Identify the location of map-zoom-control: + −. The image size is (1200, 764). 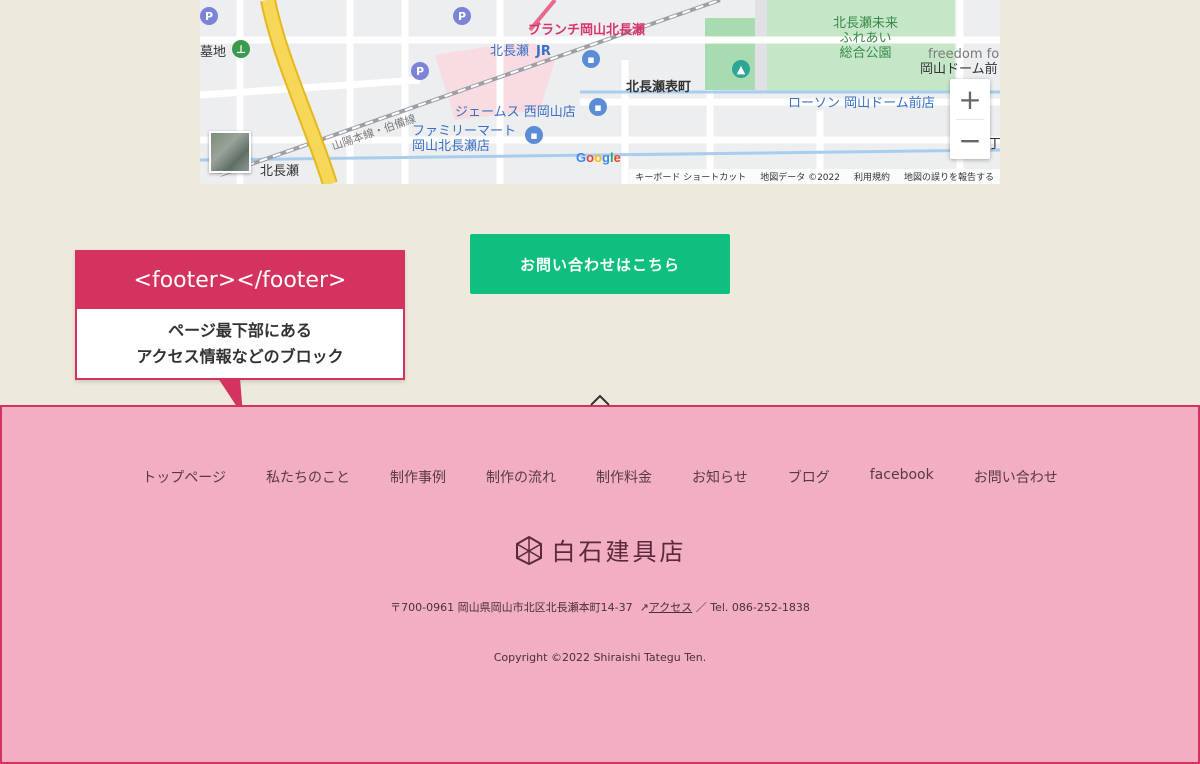
(970, 119).